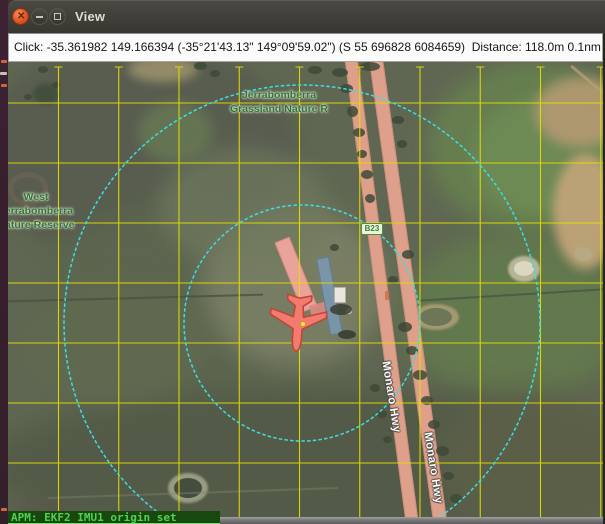  I want to click on close-button: ✕, so click(20, 16).